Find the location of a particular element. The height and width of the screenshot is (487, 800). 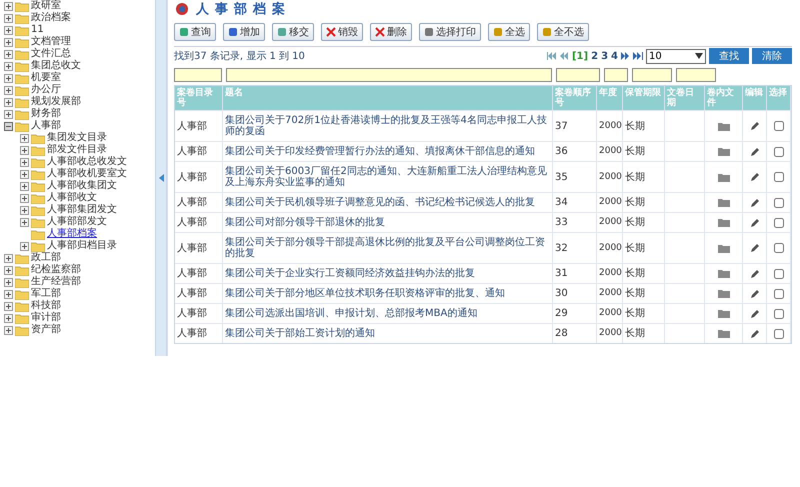

tree-item: 生产经营部 is located at coordinates (56, 282).